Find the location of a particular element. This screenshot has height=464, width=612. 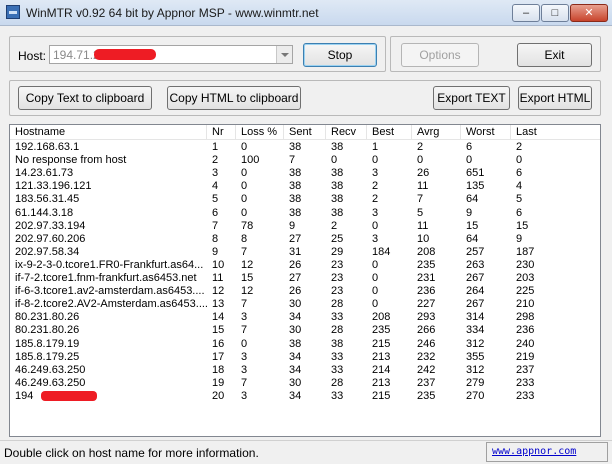

column-worst: Worst is located at coordinates (486, 132).